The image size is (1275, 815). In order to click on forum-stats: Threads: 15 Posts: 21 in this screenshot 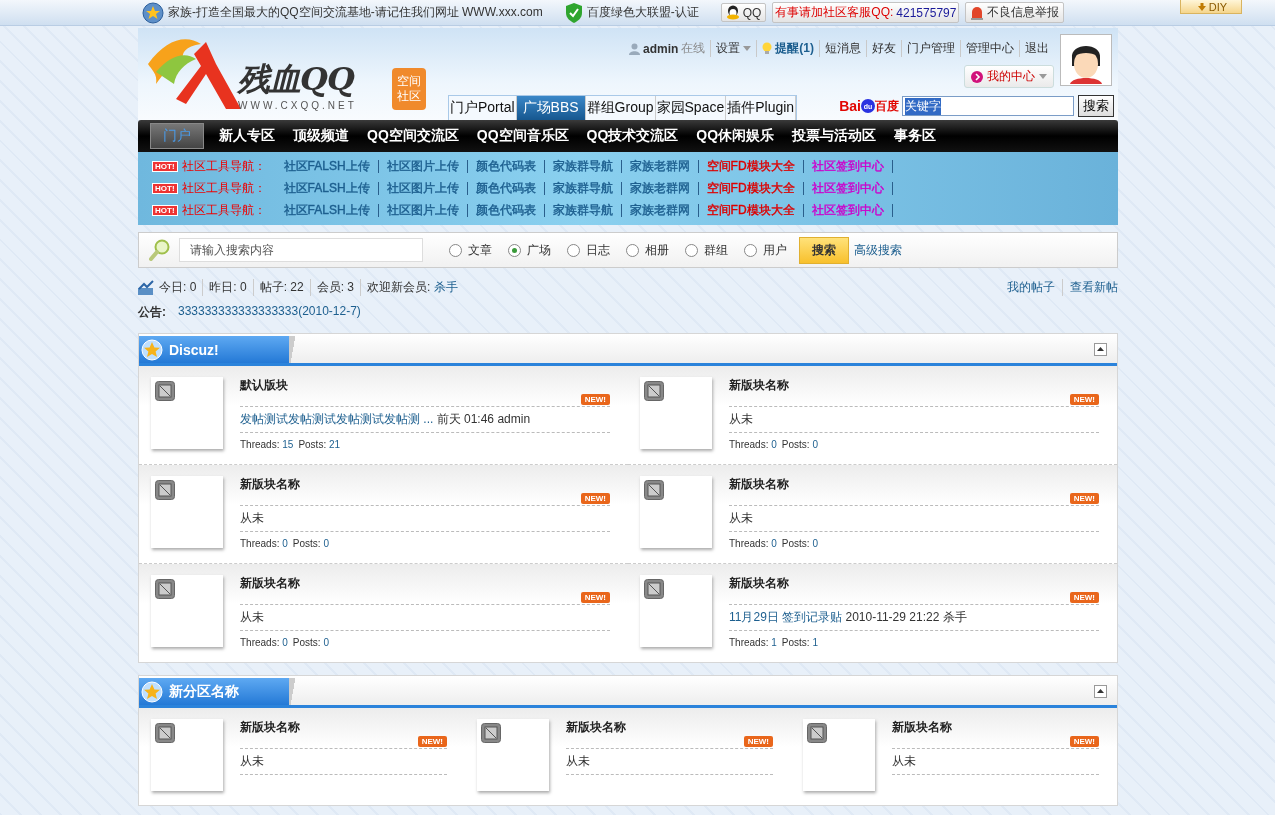, I will do `click(291, 444)`.